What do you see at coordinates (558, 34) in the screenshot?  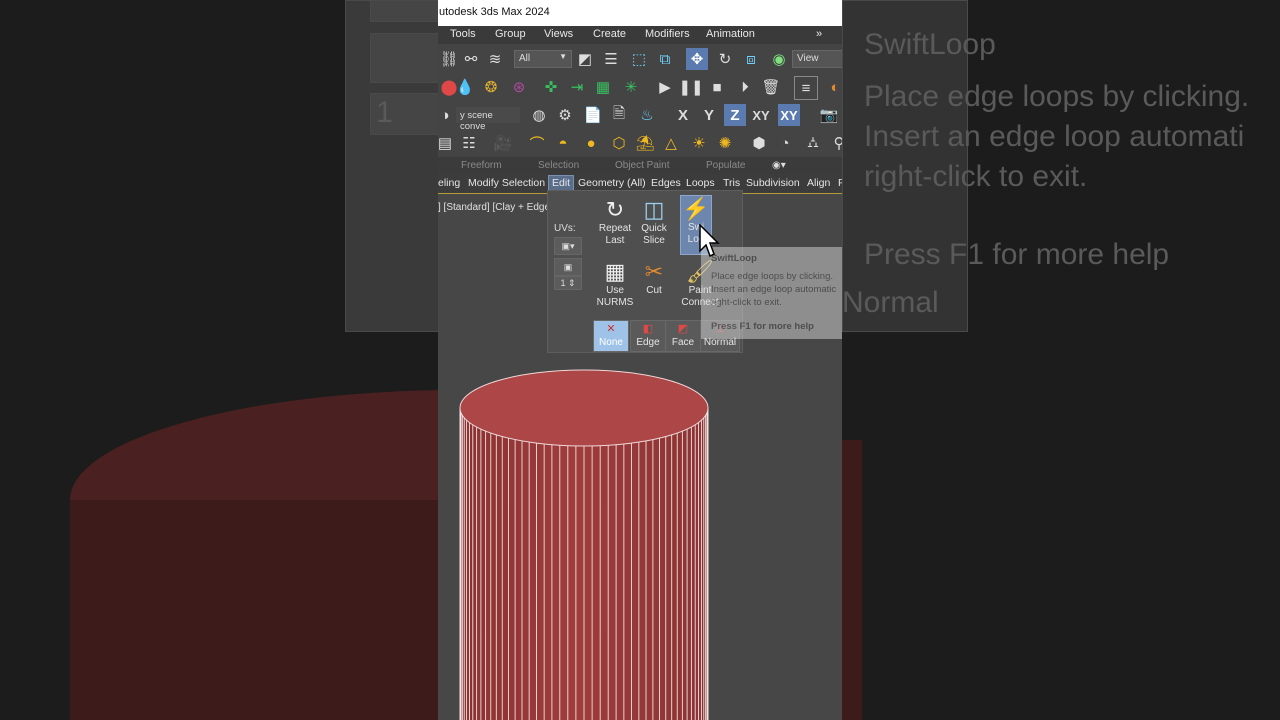 I see `menu-views: Views` at bounding box center [558, 34].